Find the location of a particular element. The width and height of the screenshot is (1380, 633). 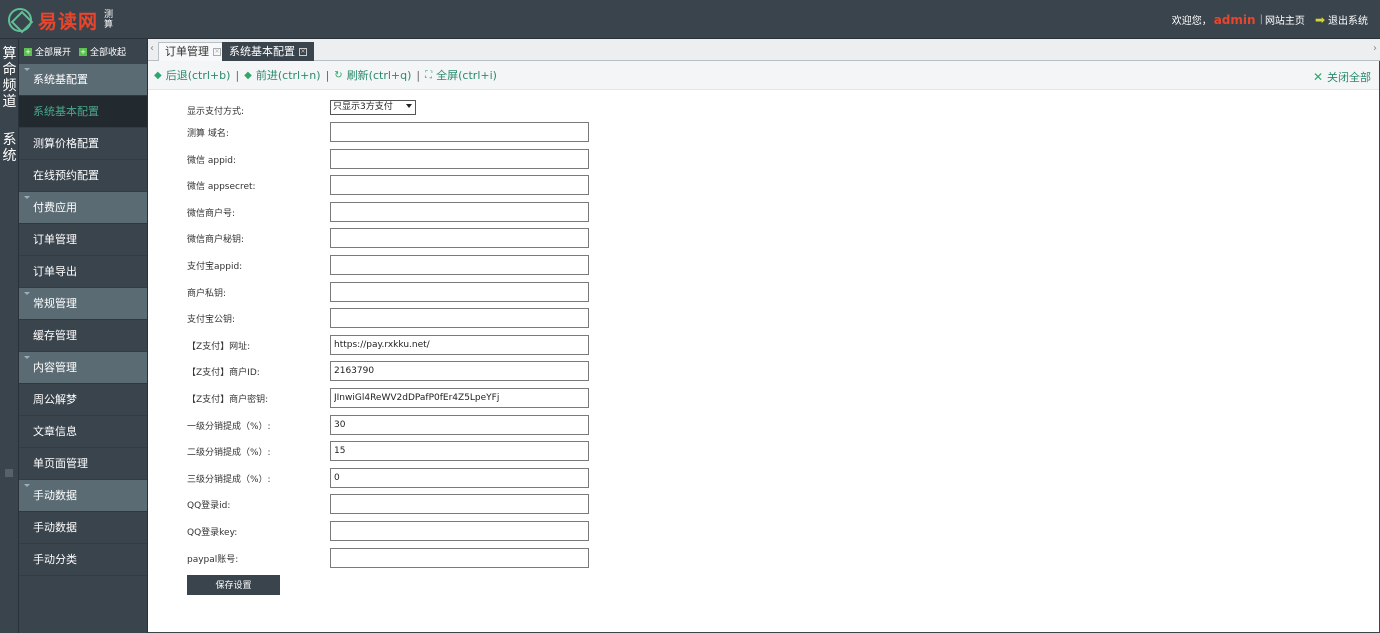

site-logo: 易读网 测算 is located at coordinates (61, 20).